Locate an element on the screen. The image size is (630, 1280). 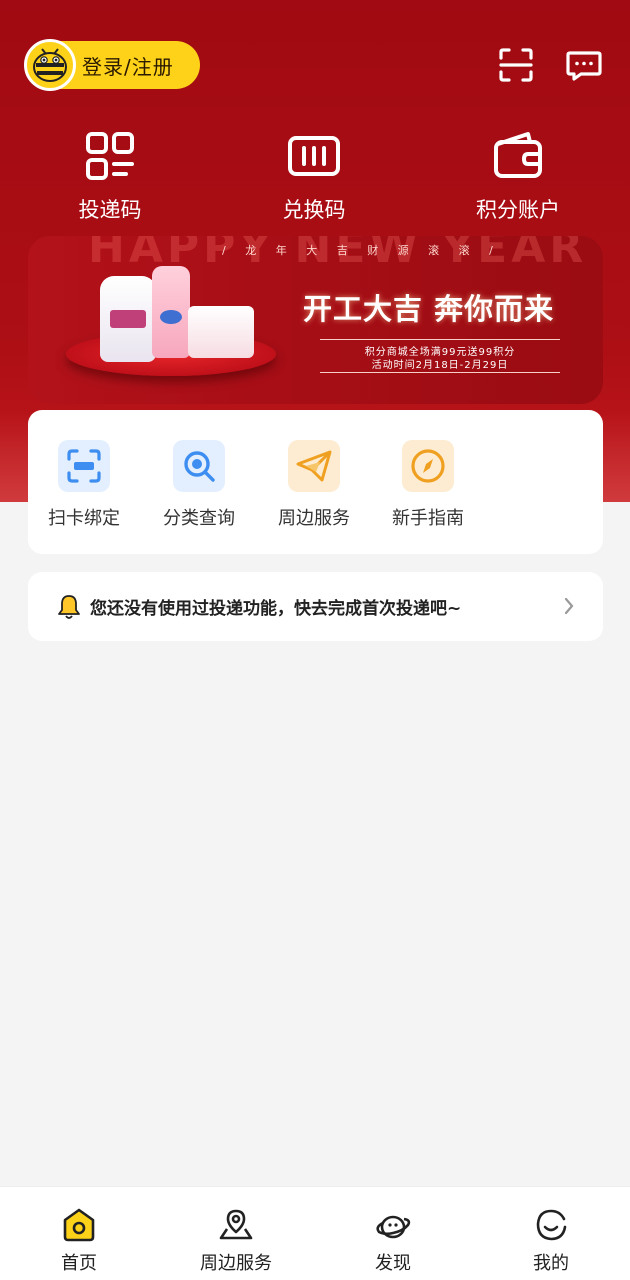
tab-label: 首页 is located at coordinates (79, 1263).